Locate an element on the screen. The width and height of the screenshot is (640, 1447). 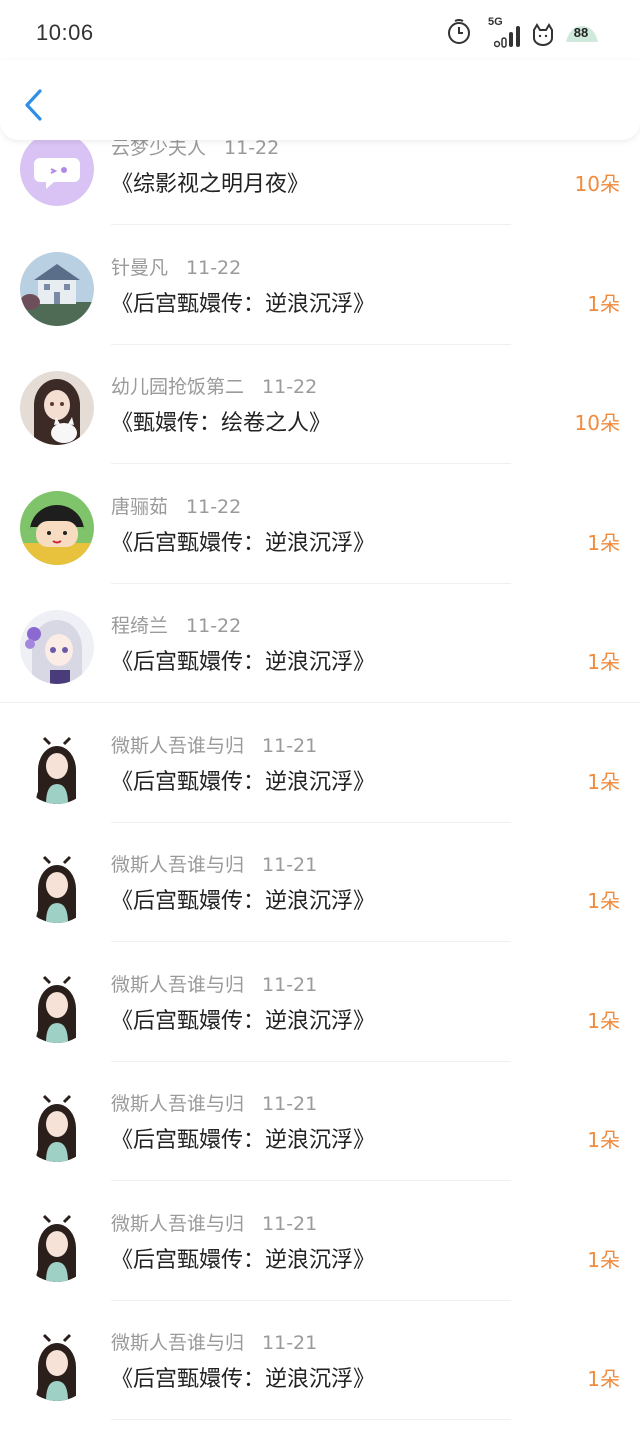
alarm-icon is located at coordinates (459, 31).